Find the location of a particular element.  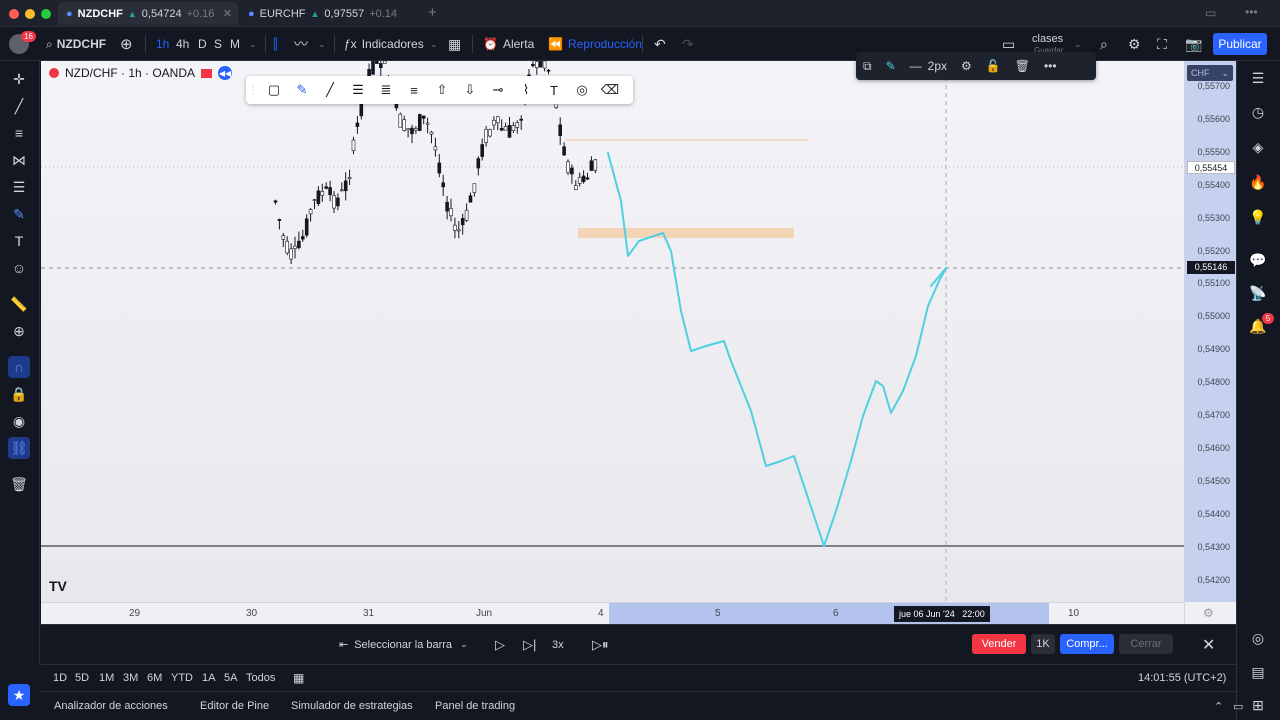

jump-to-realtime-icon: ▷⏸ is located at coordinates (600, 644).